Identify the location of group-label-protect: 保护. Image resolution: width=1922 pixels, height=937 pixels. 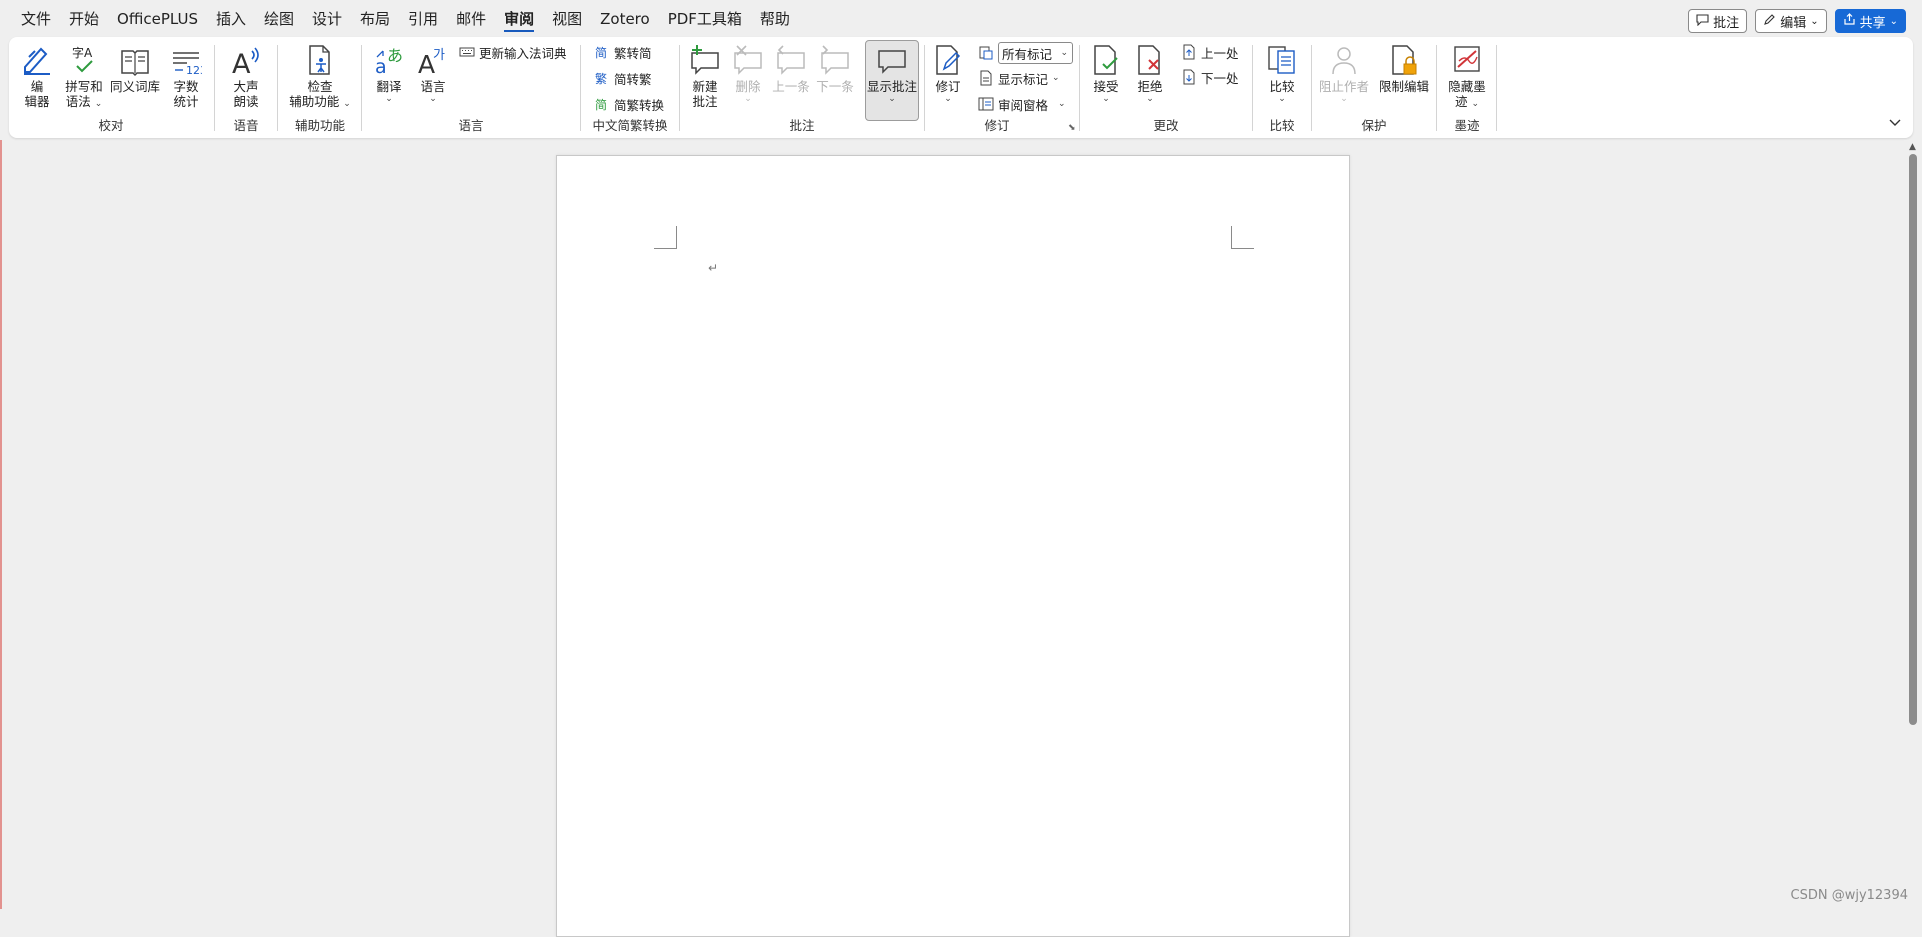
(1374, 125).